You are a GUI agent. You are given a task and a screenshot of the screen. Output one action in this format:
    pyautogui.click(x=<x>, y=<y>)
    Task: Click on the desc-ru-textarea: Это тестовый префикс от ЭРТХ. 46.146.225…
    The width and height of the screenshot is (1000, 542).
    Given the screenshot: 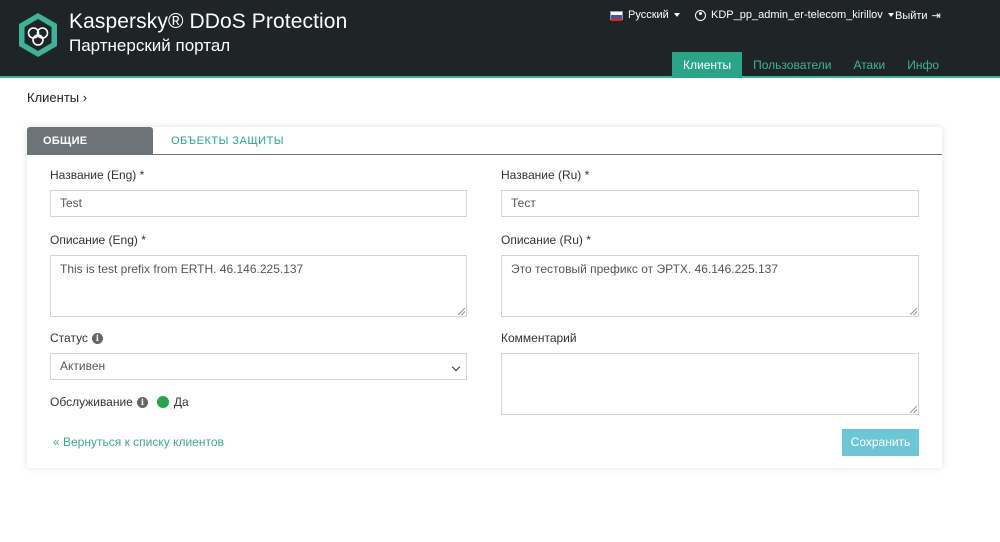 What is the action you would take?
    pyautogui.click(x=710, y=286)
    